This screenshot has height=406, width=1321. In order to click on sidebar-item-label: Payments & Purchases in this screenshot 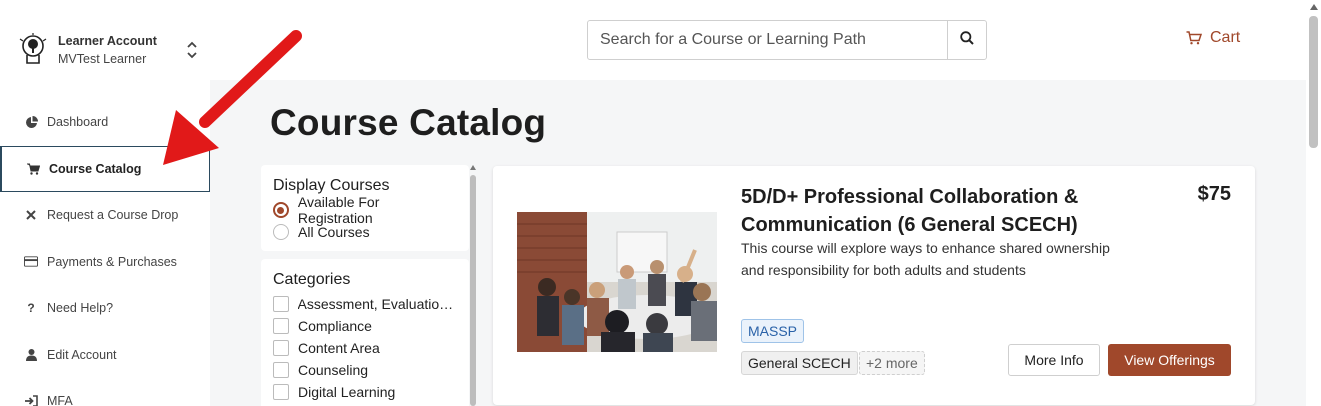, I will do `click(112, 261)`.